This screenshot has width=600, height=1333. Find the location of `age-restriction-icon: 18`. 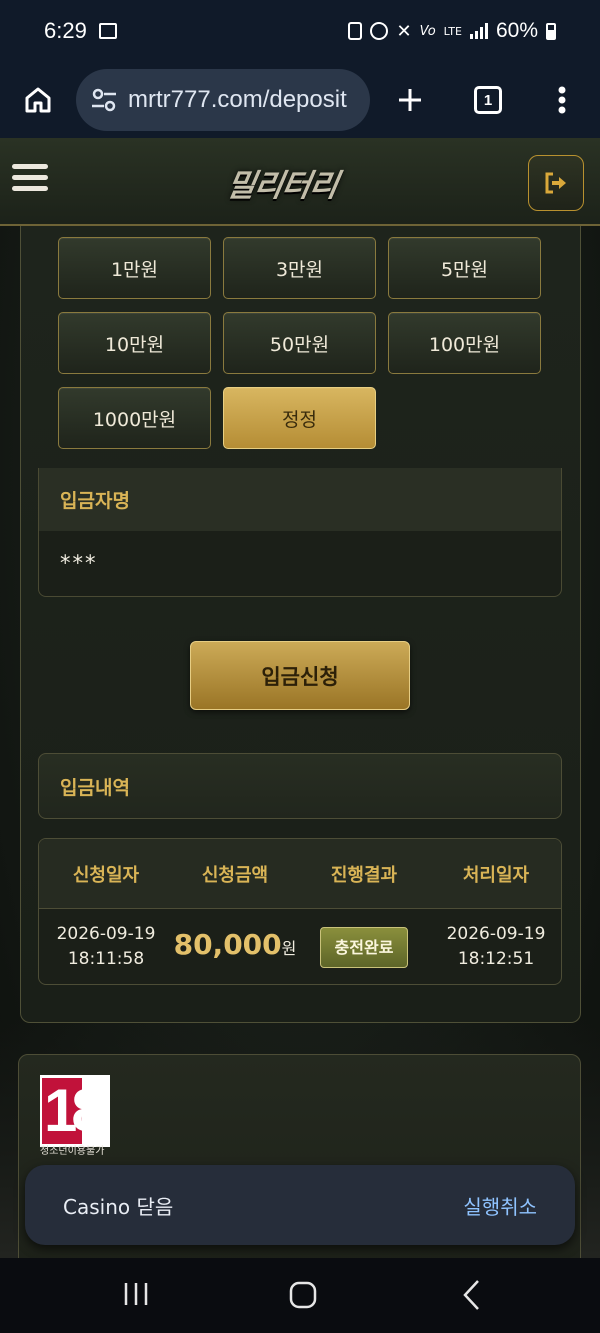

age-restriction-icon: 18 is located at coordinates (75, 1111).